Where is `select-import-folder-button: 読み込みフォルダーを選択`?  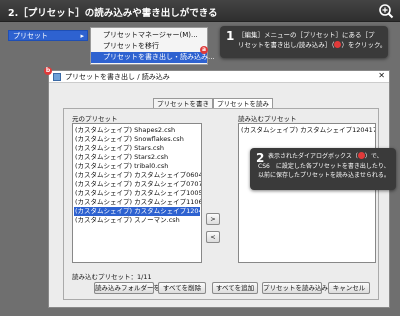 select-import-folder-button: 読み込みフォルダーを選択 is located at coordinates (133, 288).